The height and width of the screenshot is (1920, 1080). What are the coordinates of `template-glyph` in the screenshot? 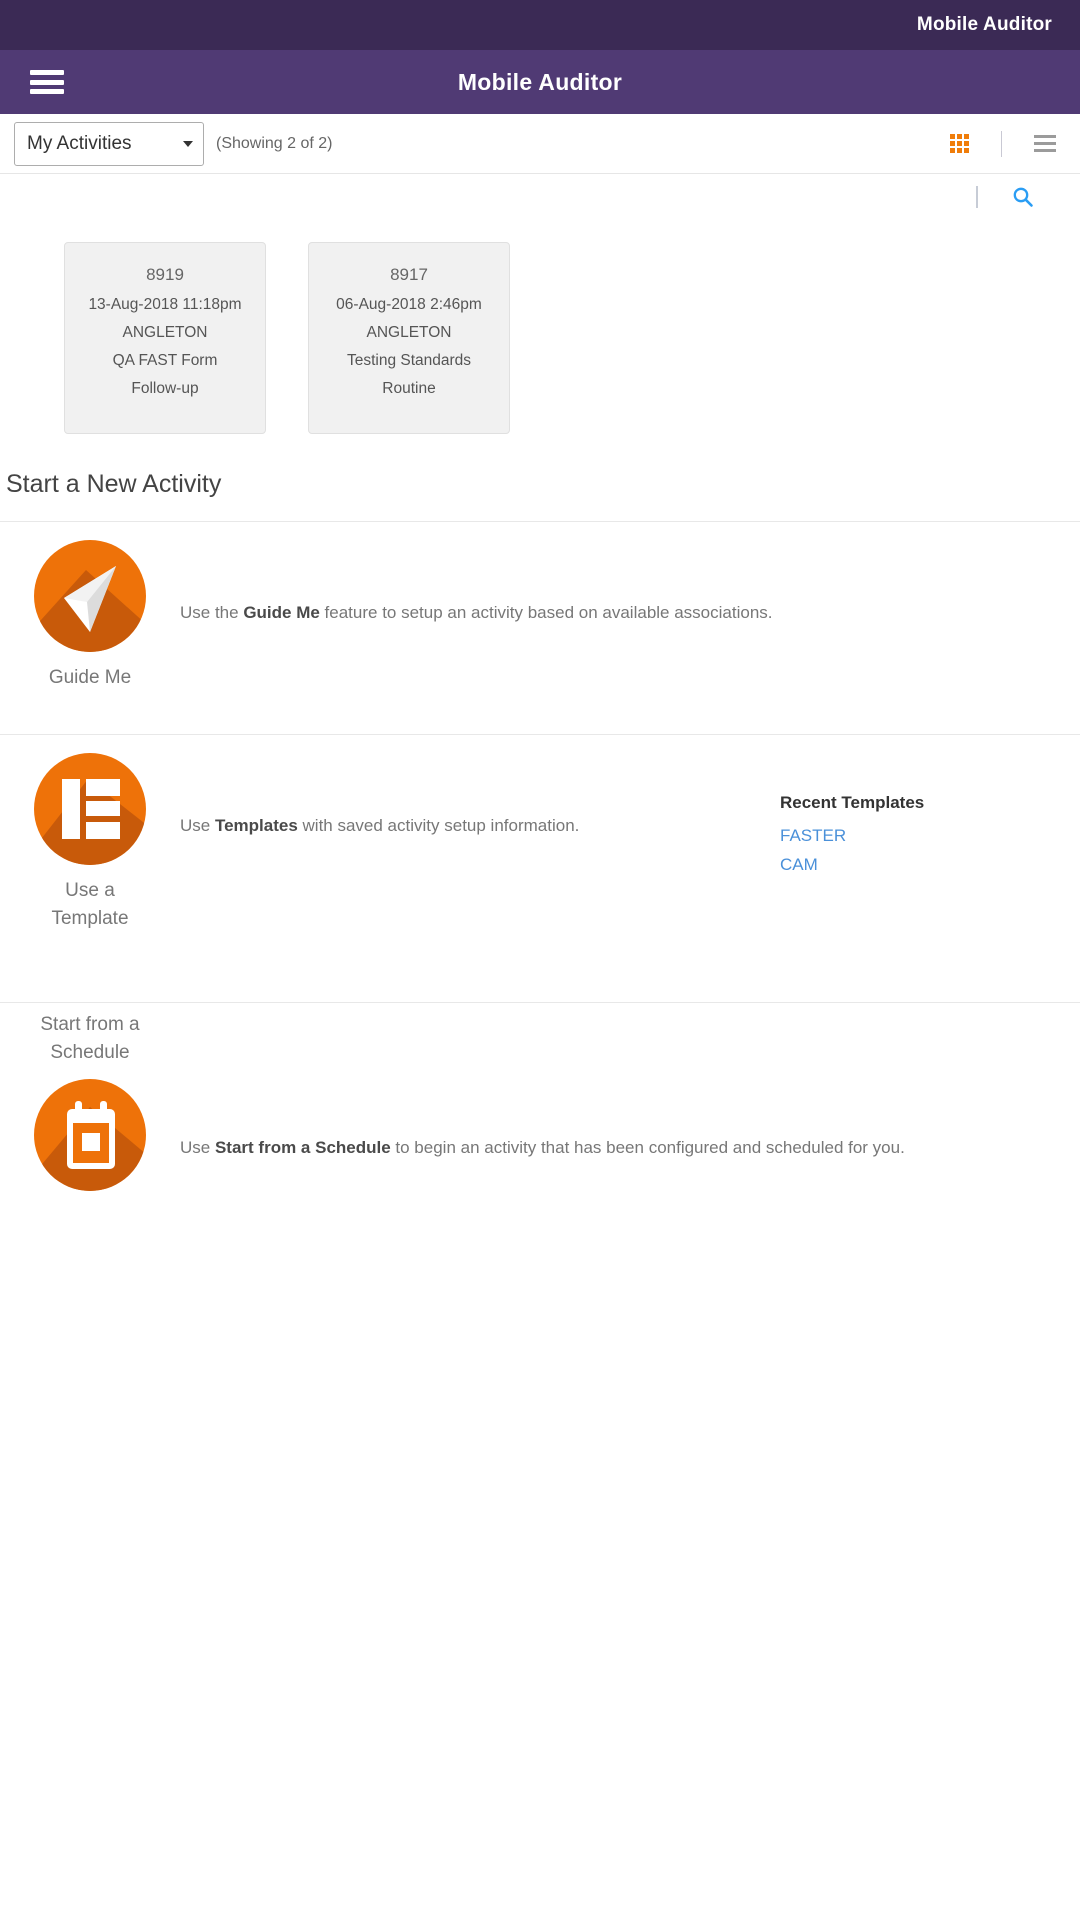 It's located at (91, 809).